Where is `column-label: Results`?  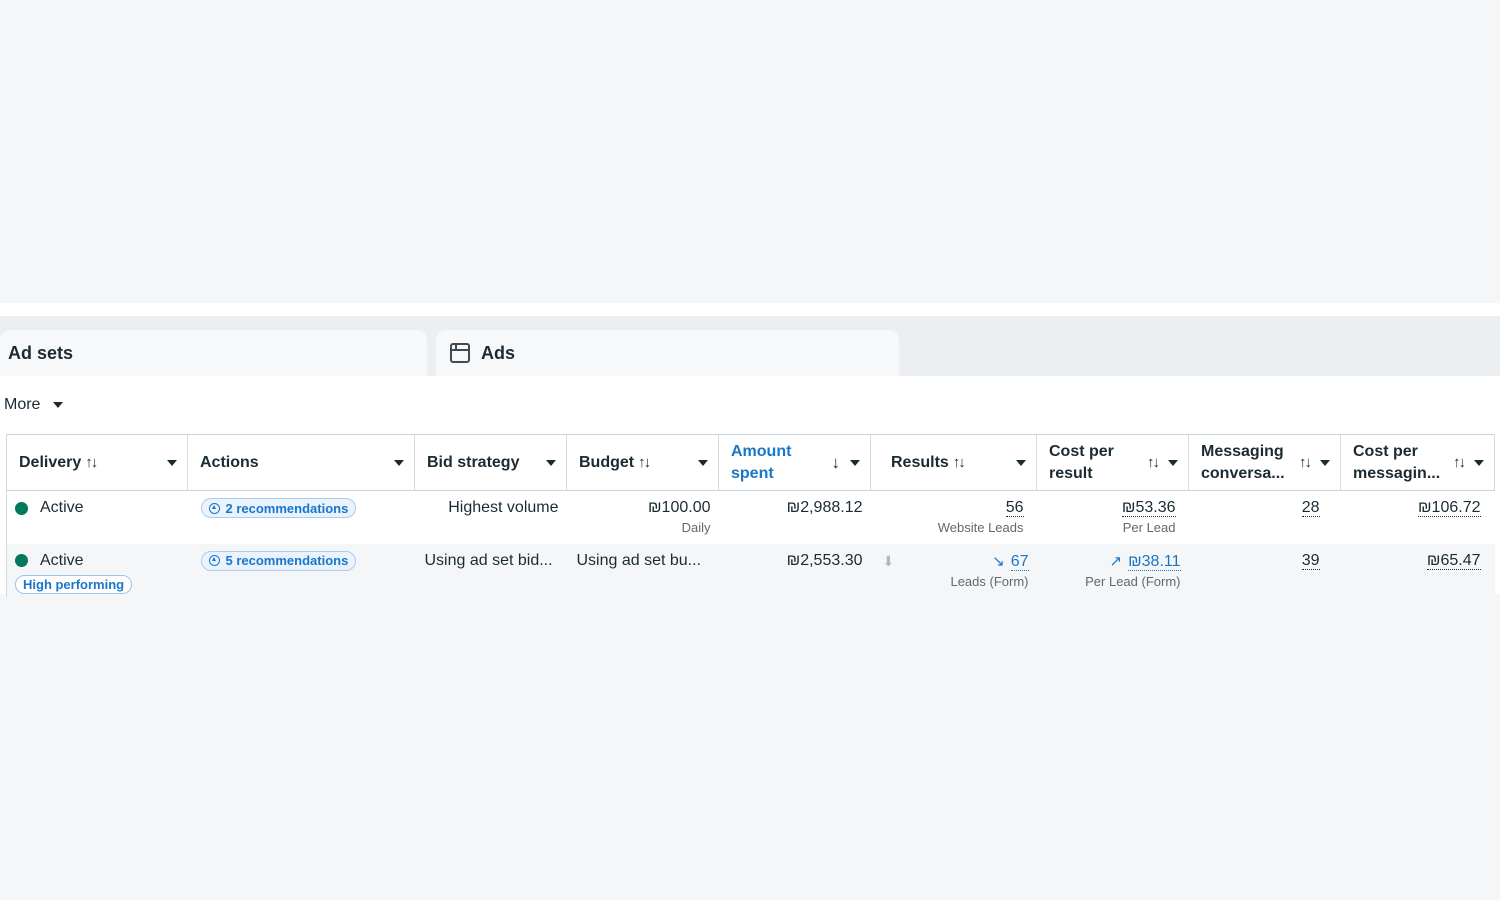 column-label: Results is located at coordinates (920, 462).